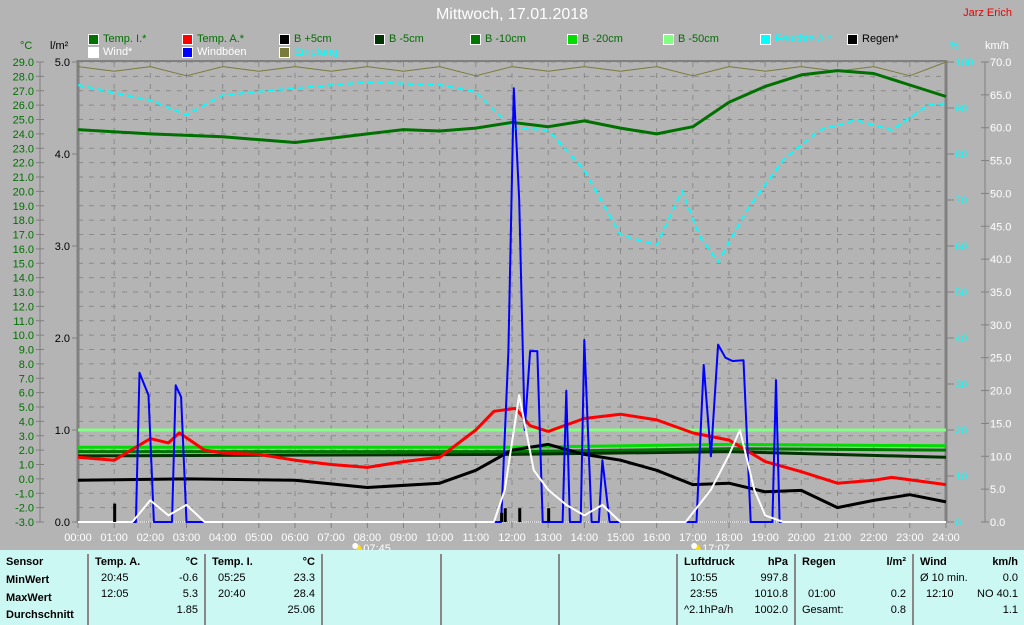 The height and width of the screenshot is (625, 1024). Describe the element at coordinates (1000, 260) in the screenshot. I see `wind-tick-label: 40.0` at that location.